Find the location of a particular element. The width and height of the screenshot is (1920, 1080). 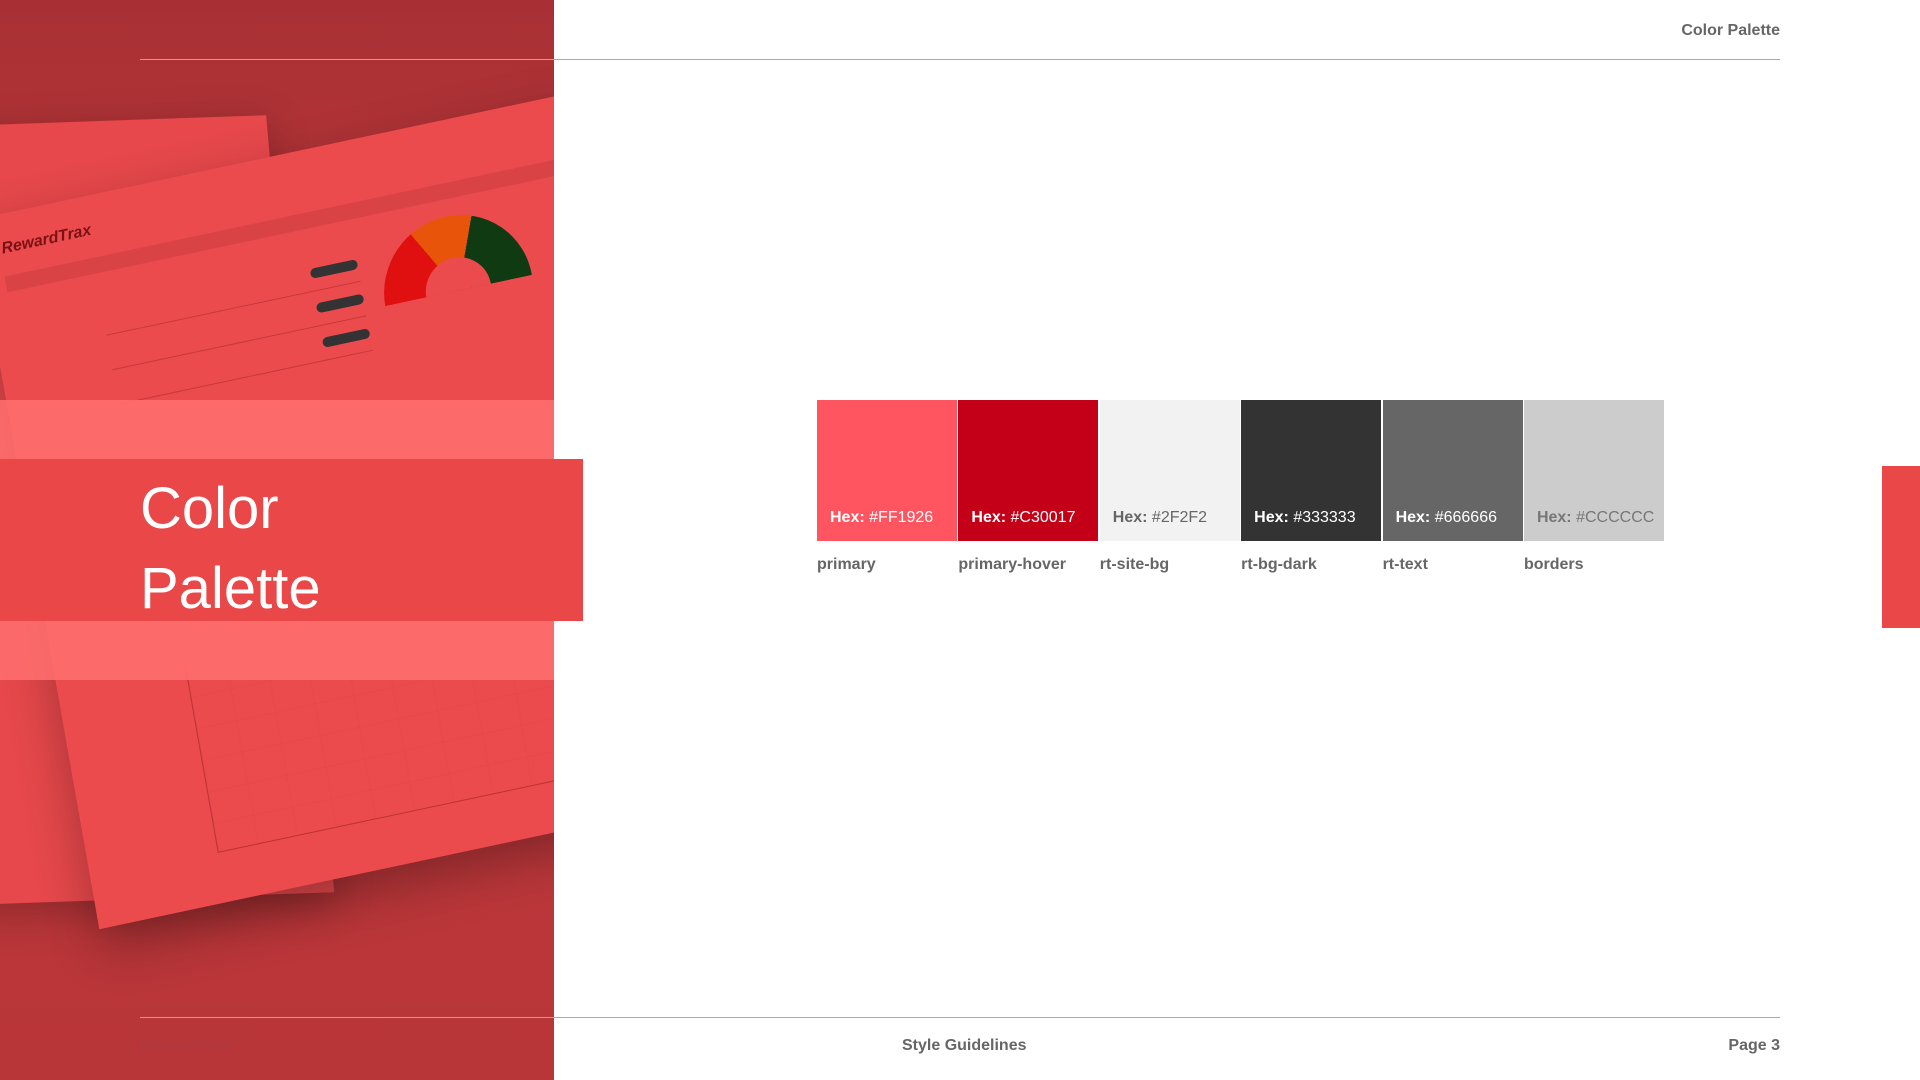

color-chip: Hex: #666666 is located at coordinates (1452, 470).